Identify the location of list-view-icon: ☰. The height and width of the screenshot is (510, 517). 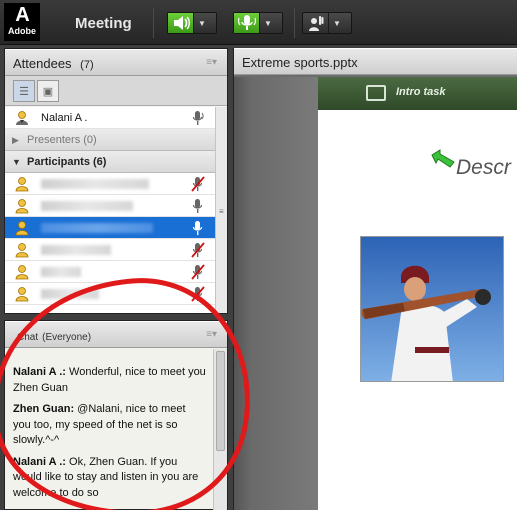
(24, 91).